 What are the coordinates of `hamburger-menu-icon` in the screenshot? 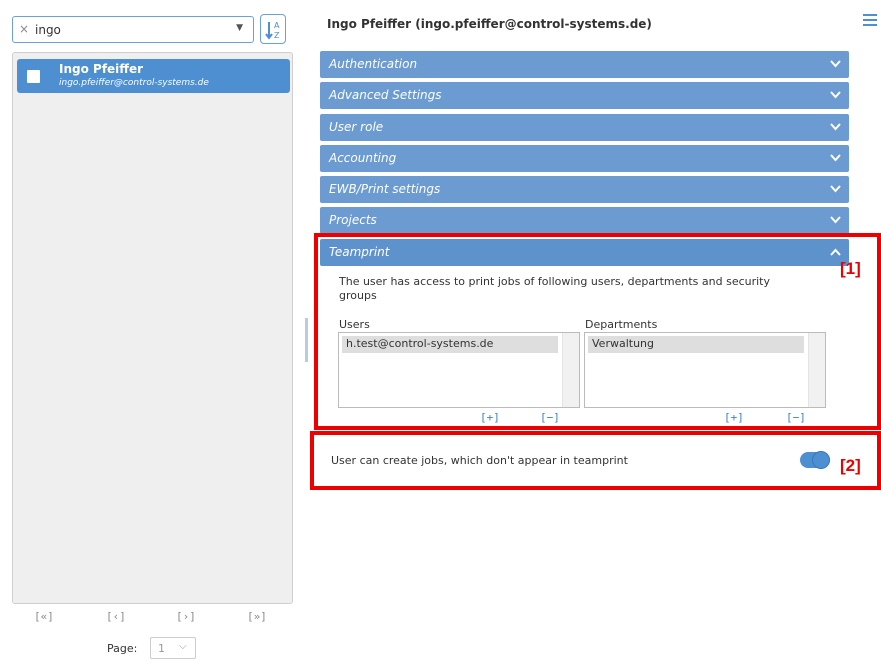 It's located at (870, 21).